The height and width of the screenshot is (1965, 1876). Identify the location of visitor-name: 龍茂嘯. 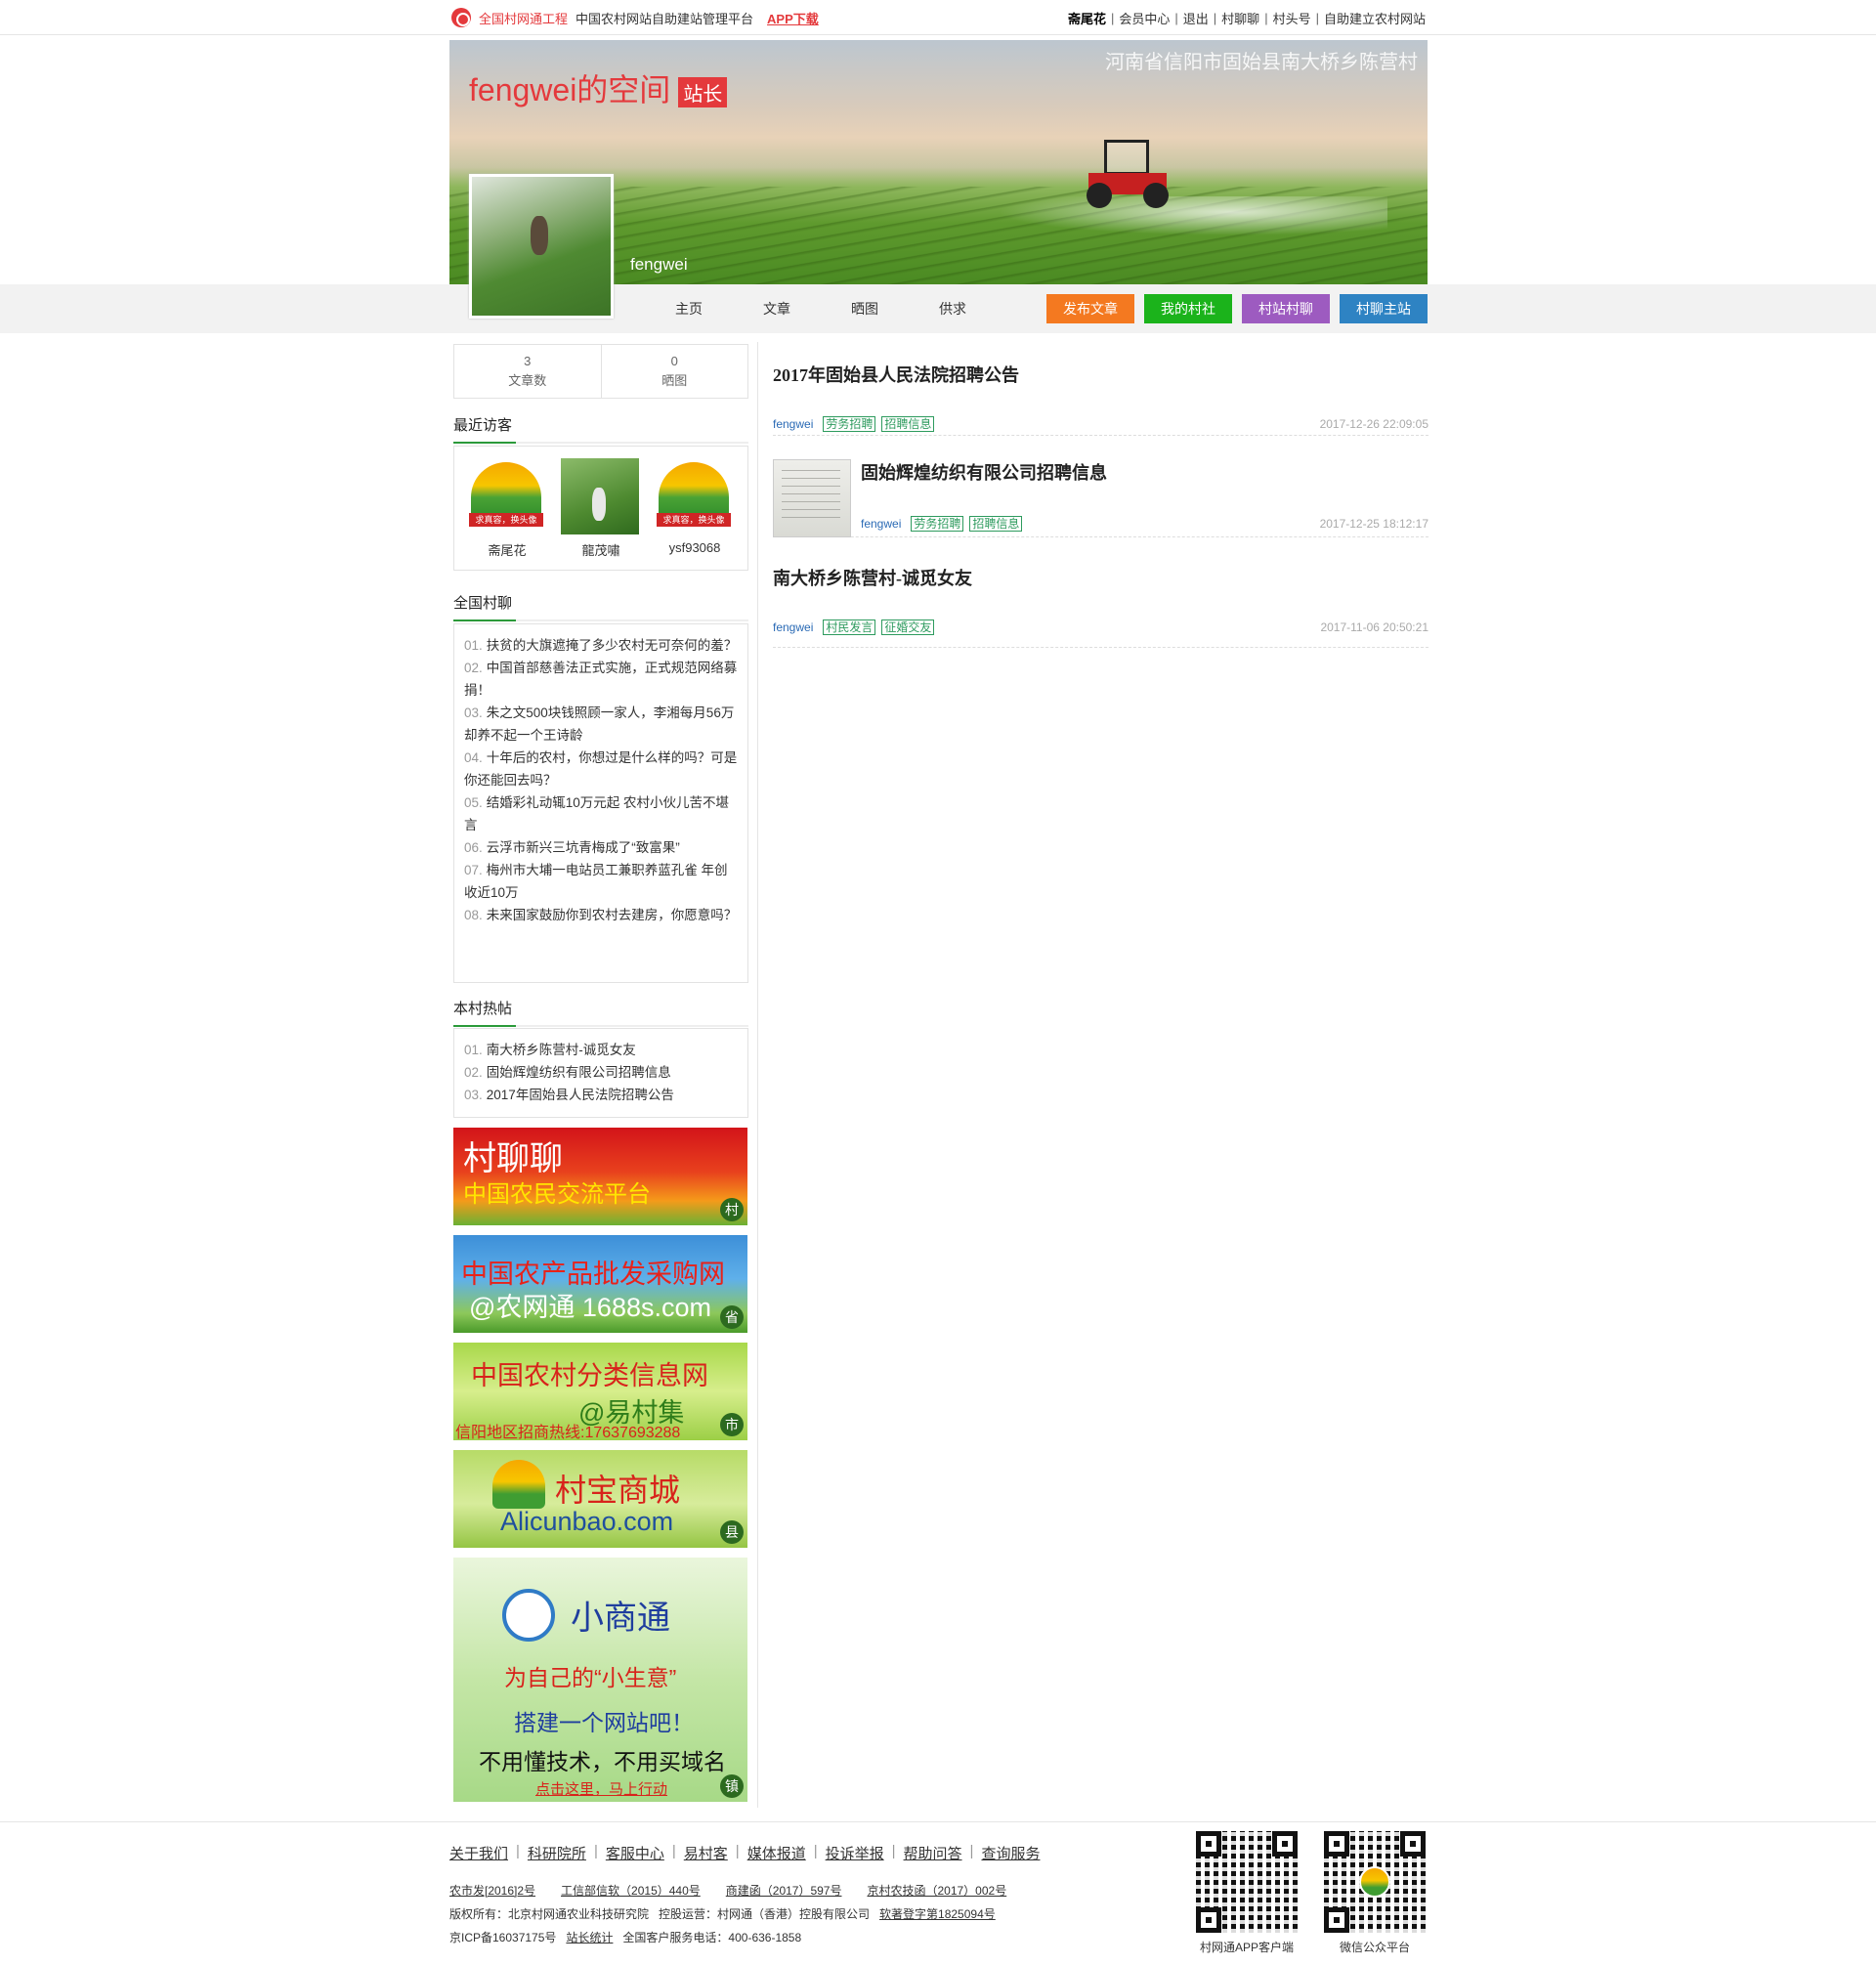
(601, 550).